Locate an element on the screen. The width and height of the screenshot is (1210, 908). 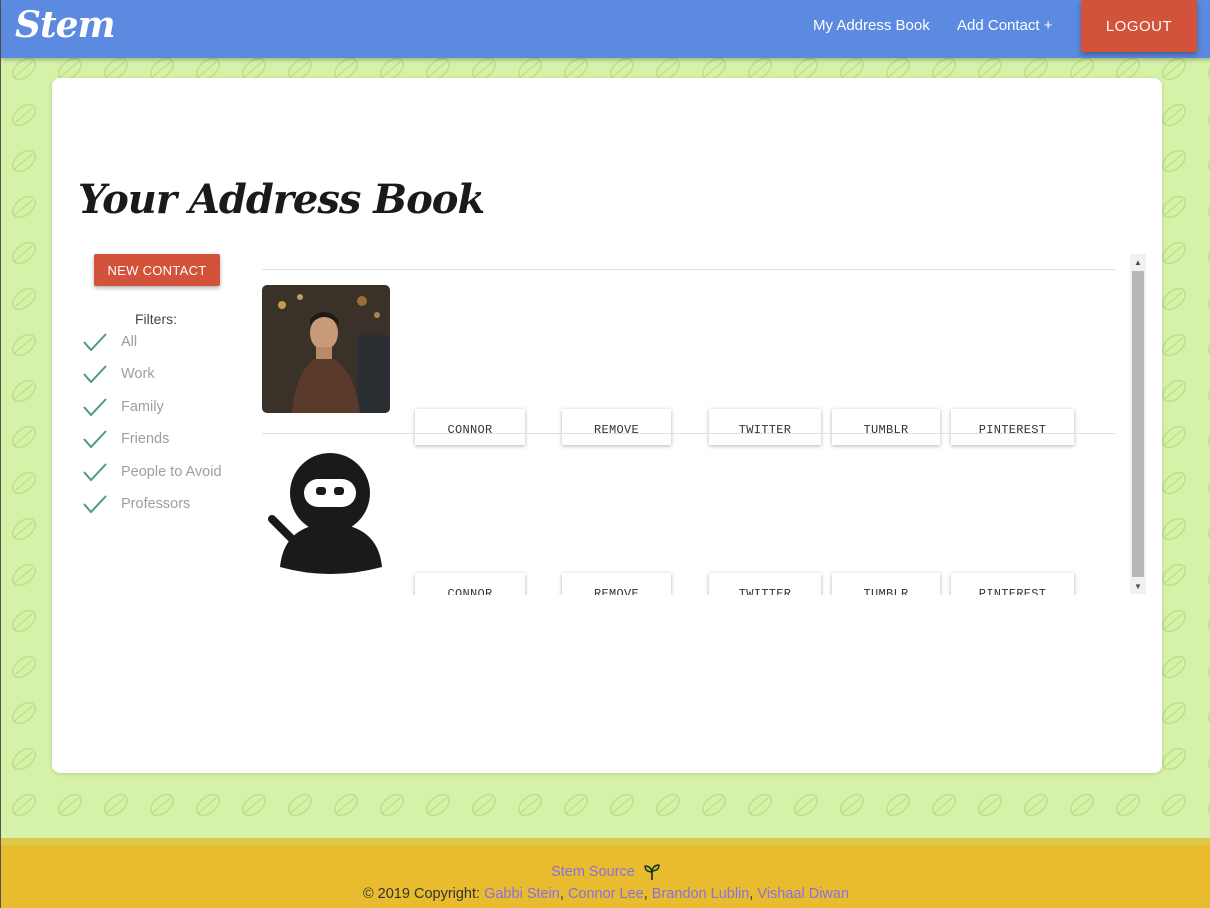
filter-label: All is located at coordinates (129, 342).